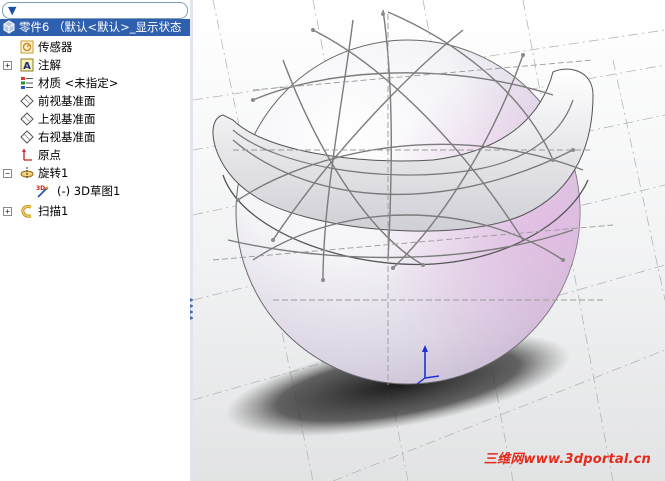 This screenshot has height=481, width=665. What do you see at coordinates (95, 47) in the screenshot?
I see `tree-item-sensors: 传感器` at bounding box center [95, 47].